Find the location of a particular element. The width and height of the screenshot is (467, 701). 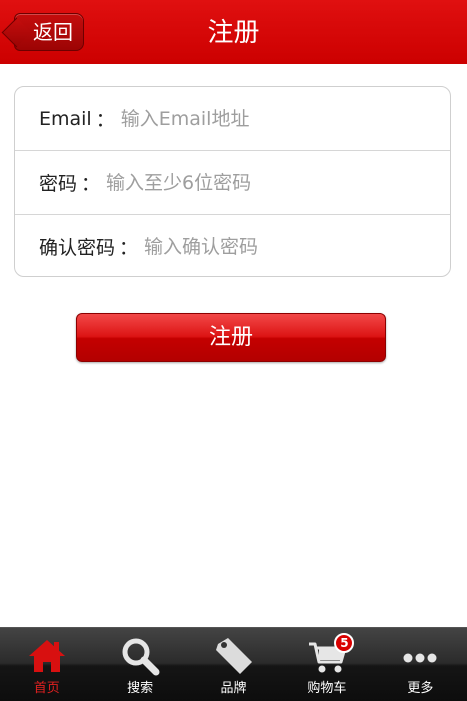

tab-cart: 5 购物车 is located at coordinates (326, 664).